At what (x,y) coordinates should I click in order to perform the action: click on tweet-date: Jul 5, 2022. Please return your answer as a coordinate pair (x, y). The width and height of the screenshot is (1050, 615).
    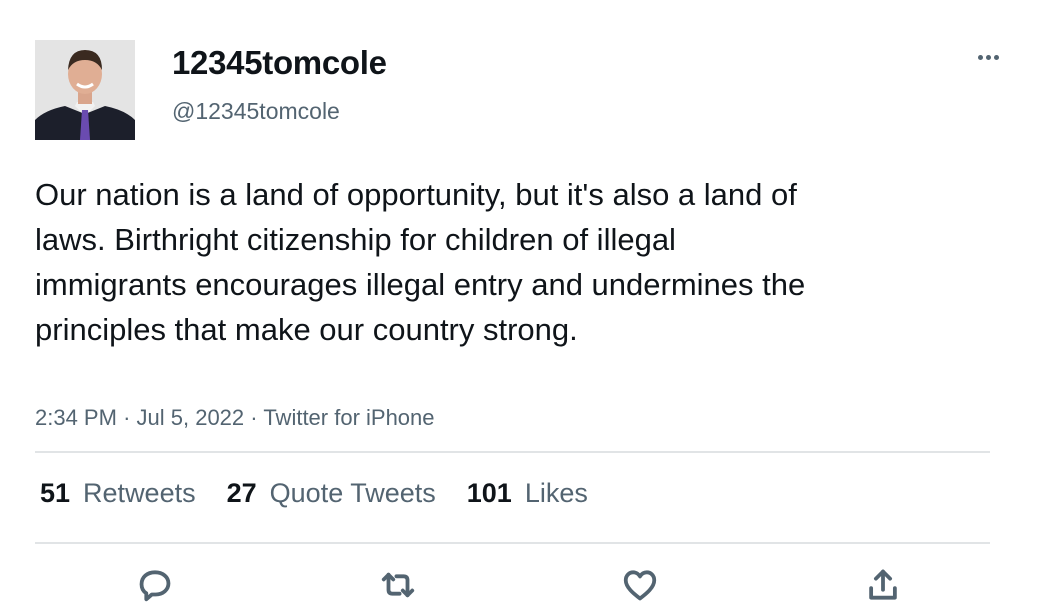
    Looking at the image, I should click on (191, 417).